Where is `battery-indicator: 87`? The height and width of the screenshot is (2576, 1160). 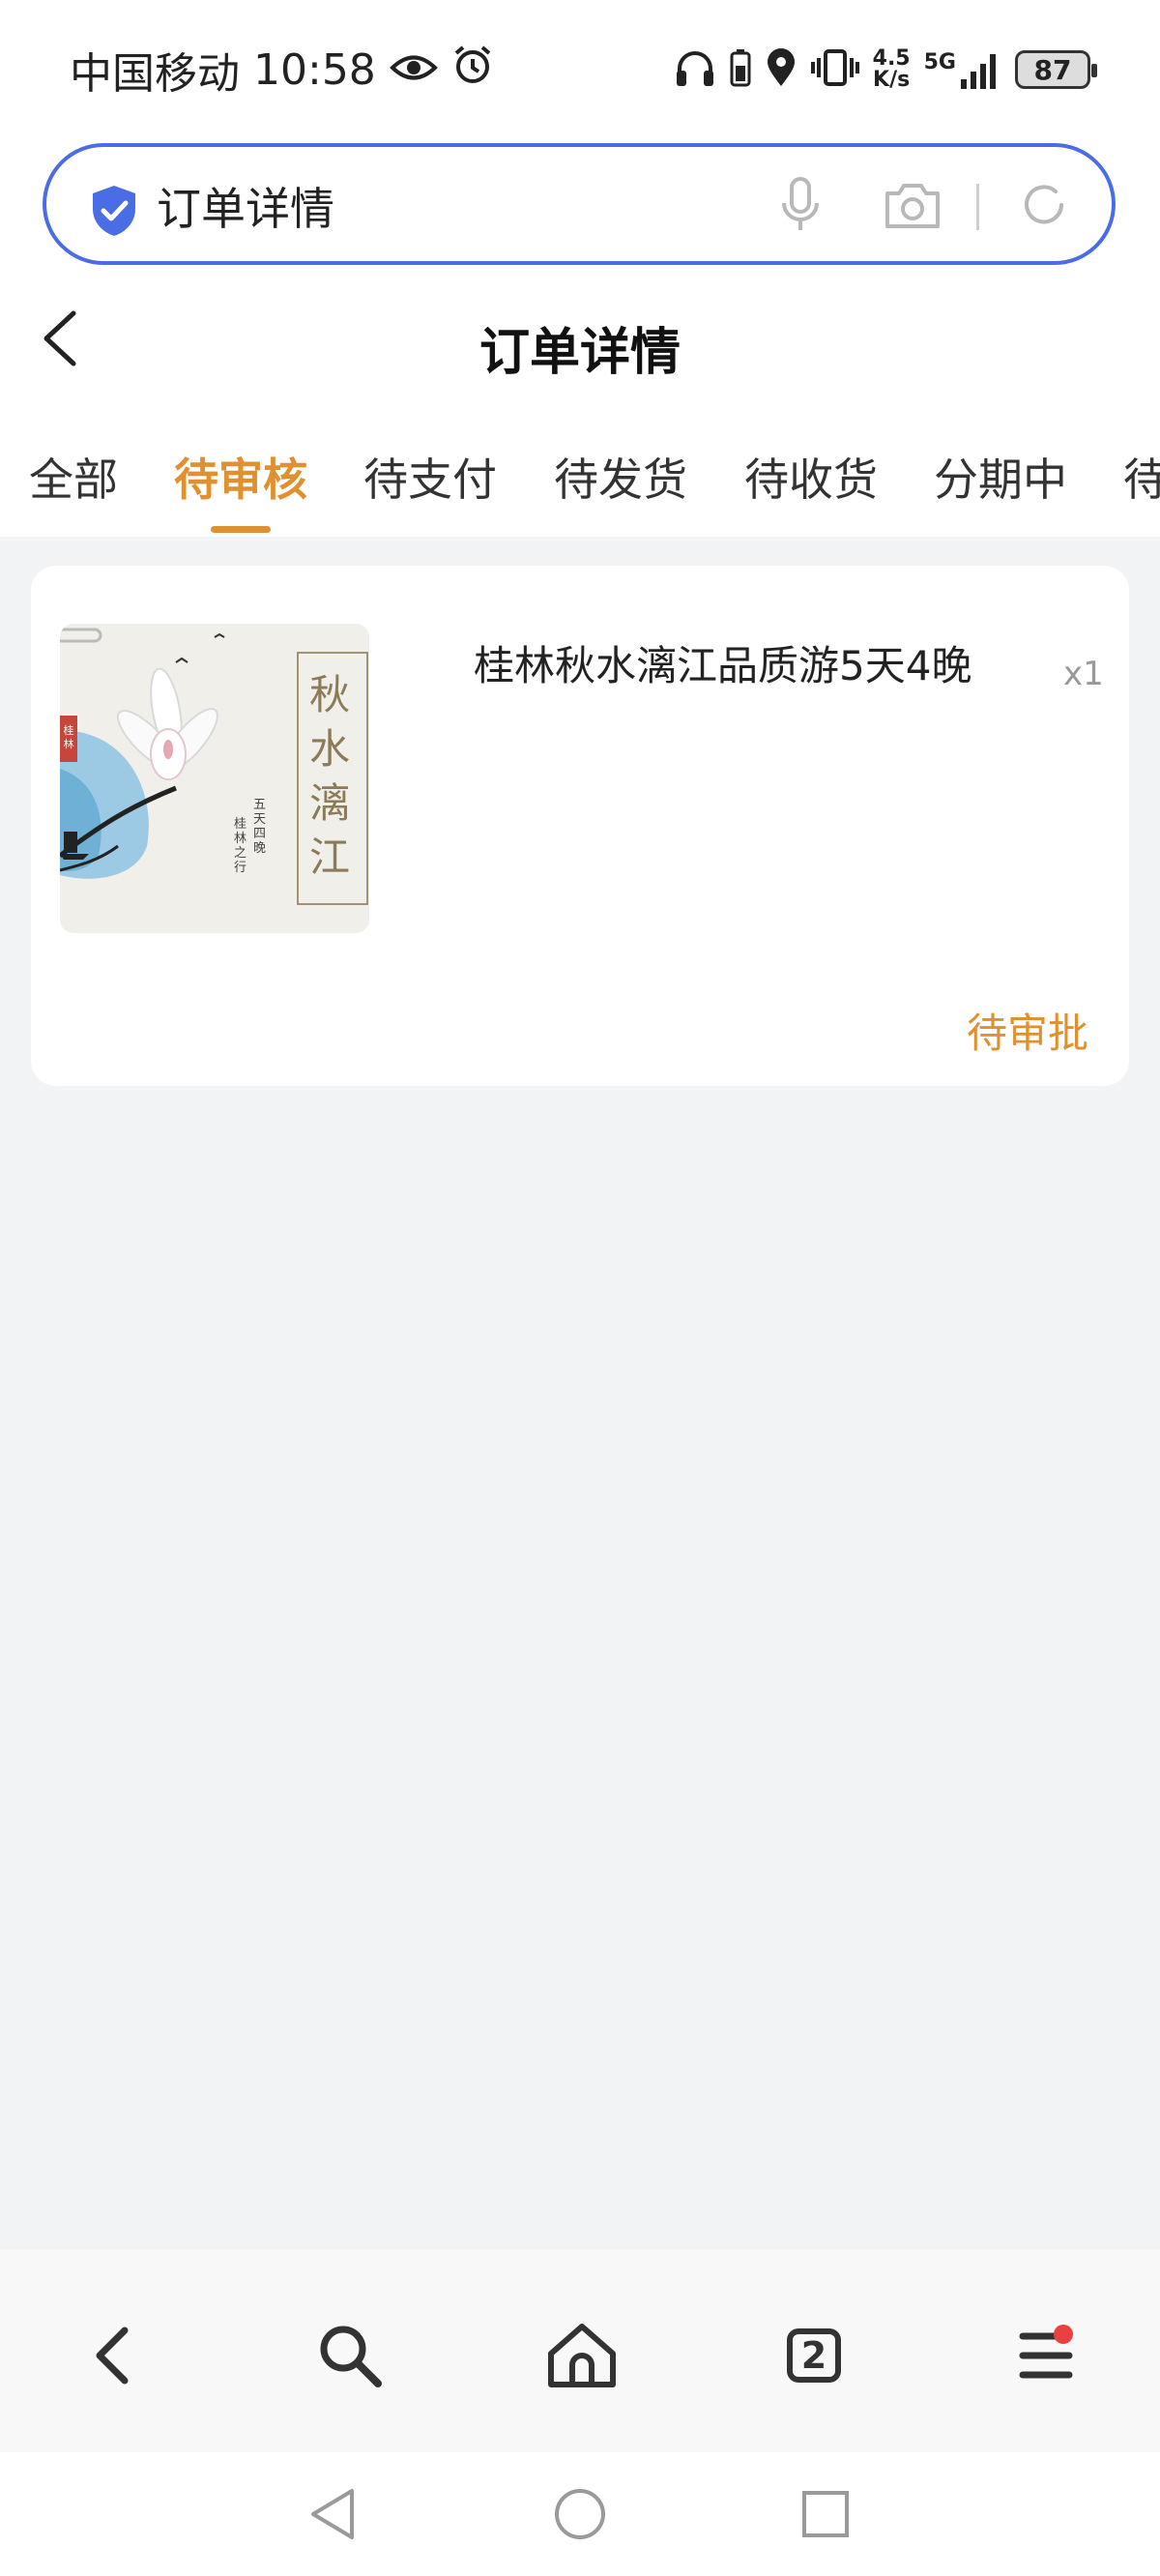
battery-indicator: 87 is located at coordinates (1056, 69).